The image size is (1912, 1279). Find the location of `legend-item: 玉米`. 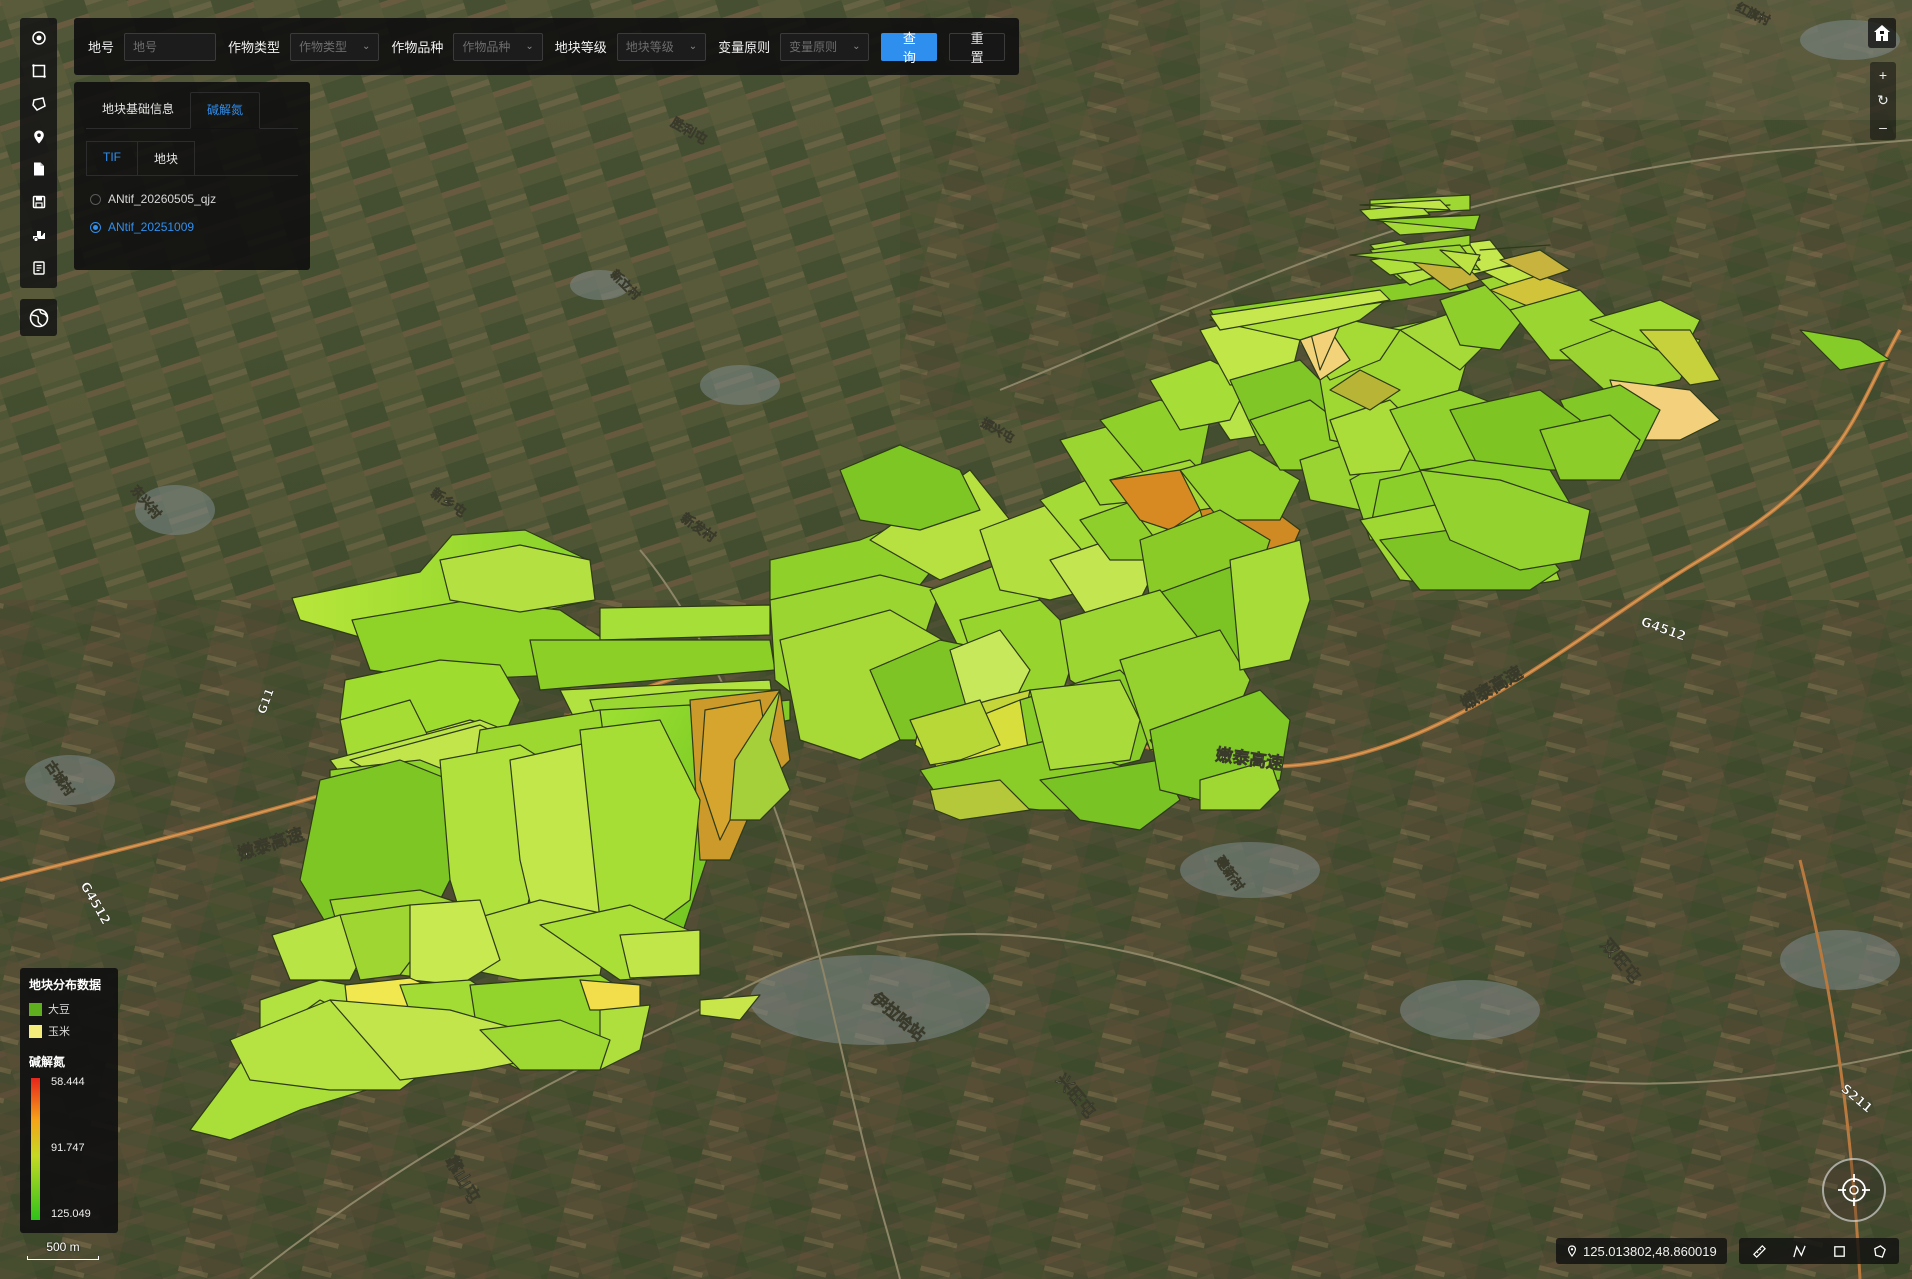

legend-item: 玉米 is located at coordinates (69, 1031).